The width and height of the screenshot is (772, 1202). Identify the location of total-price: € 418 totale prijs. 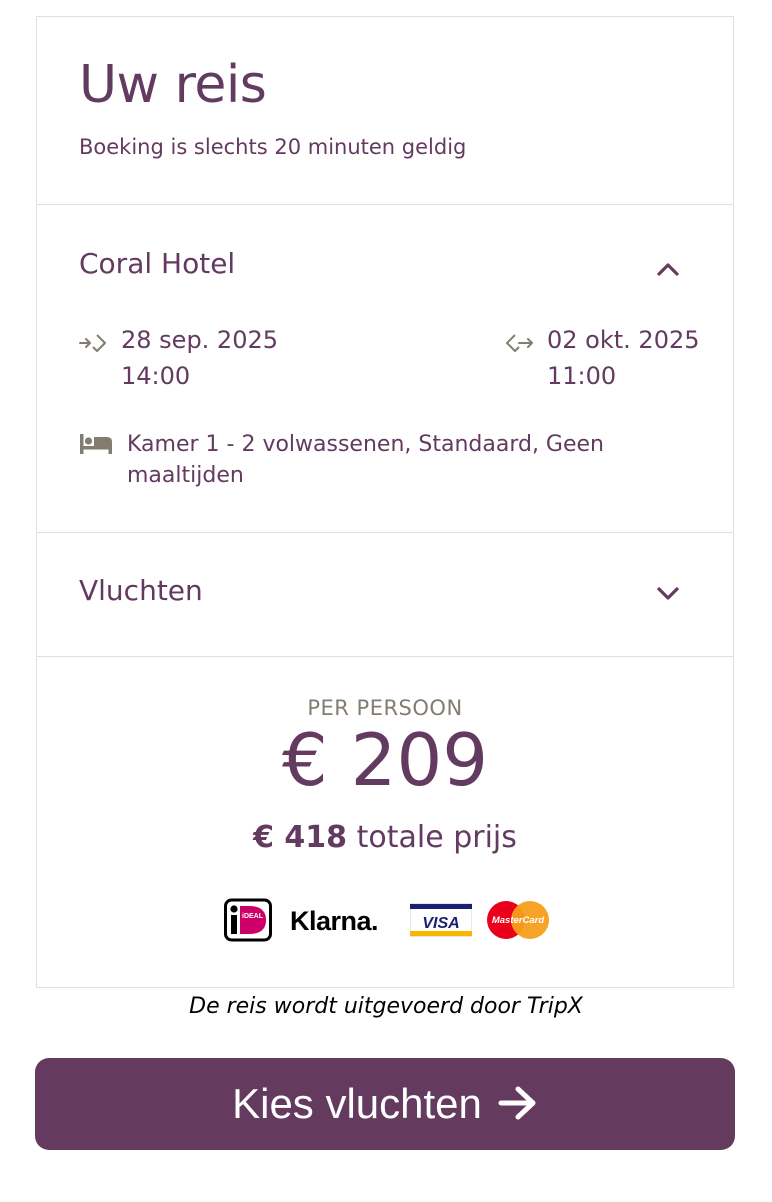
(385, 837).